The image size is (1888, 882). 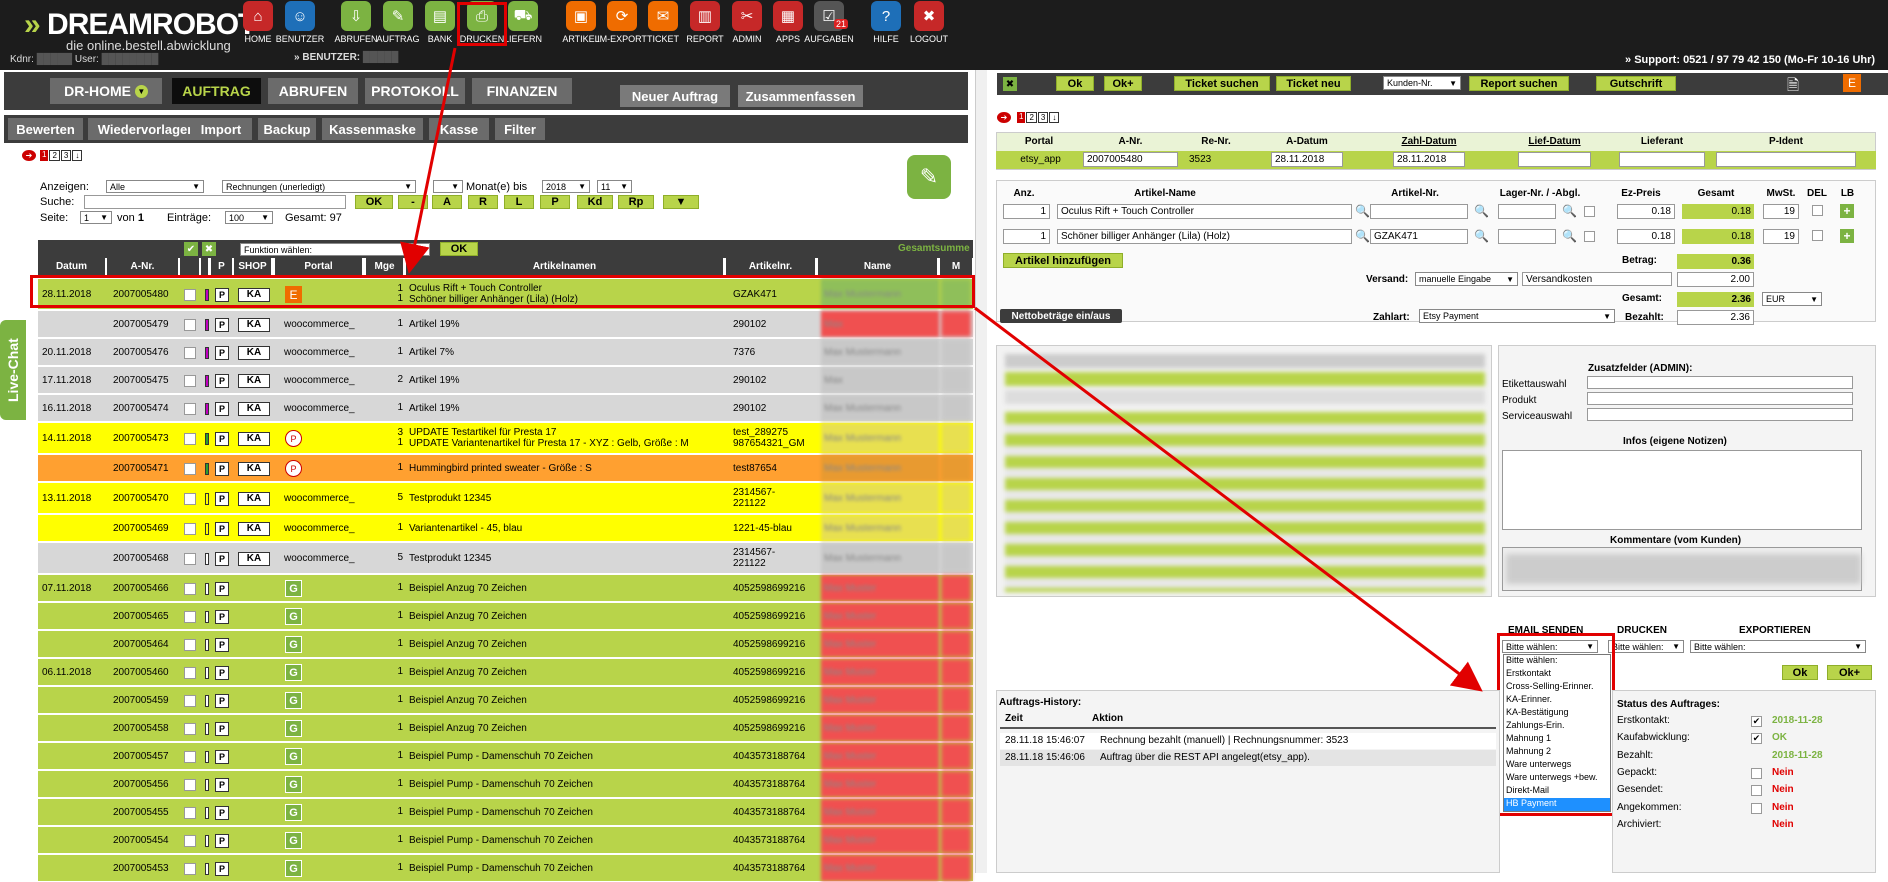 I want to click on arrow-auftrag-to-row, so click(x=428, y=160).